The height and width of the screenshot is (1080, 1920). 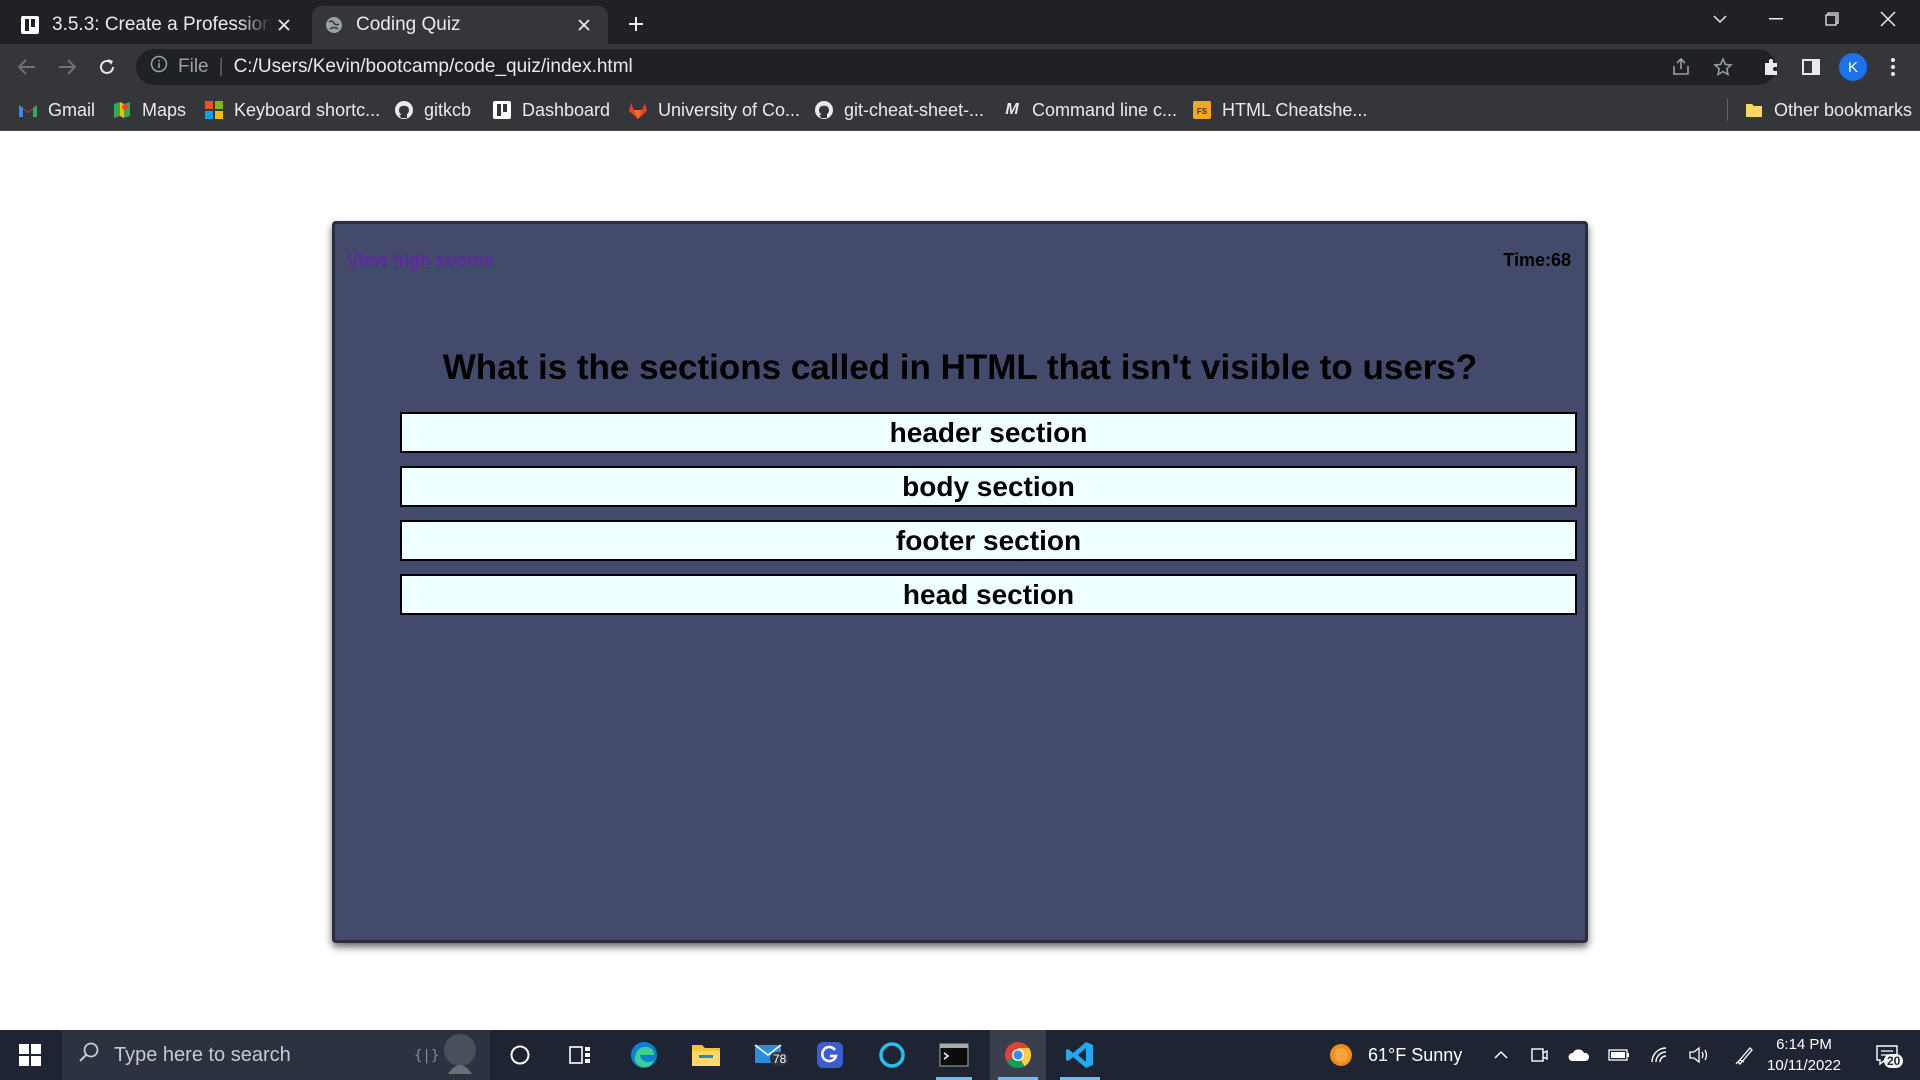 I want to click on answer-button: head section, so click(x=988, y=594).